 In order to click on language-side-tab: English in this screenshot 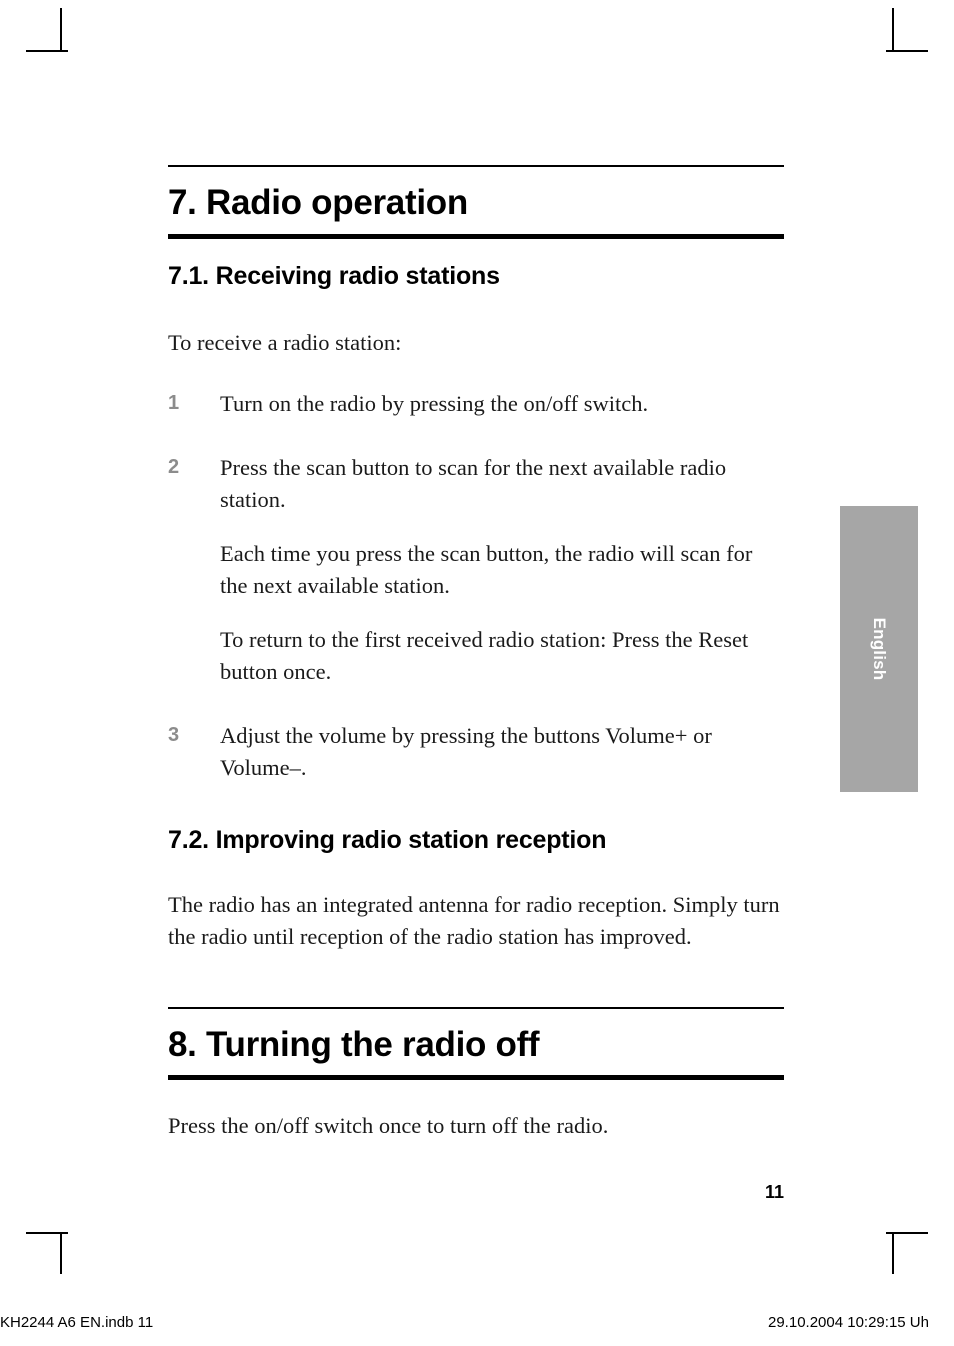, I will do `click(879, 649)`.